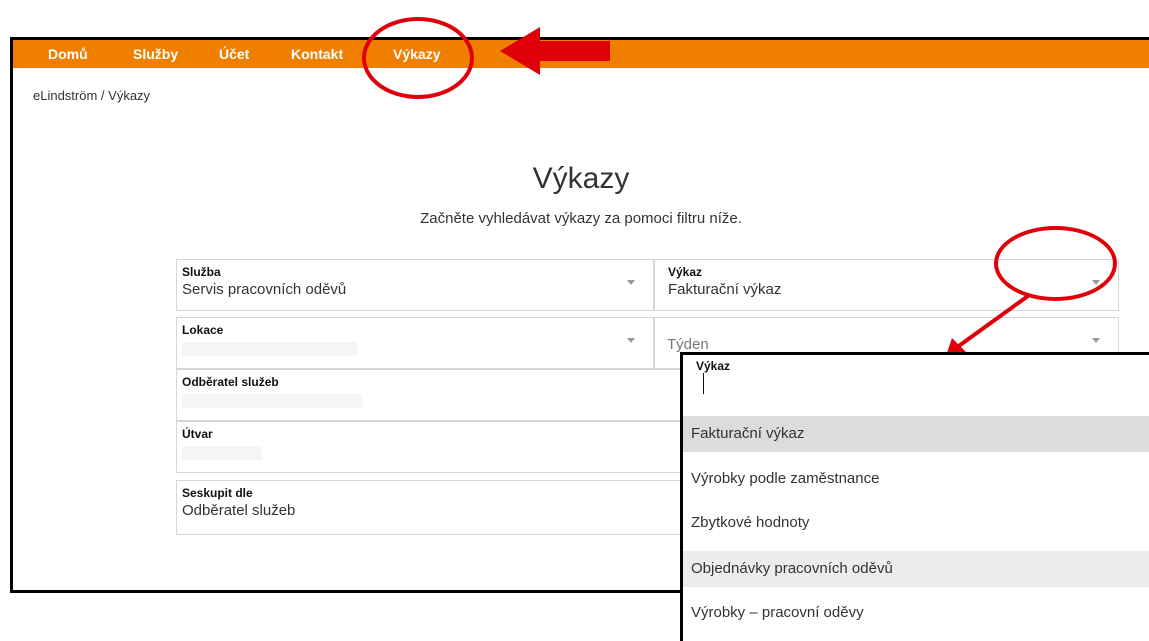 Image resolution: width=1149 pixels, height=641 pixels. What do you see at coordinates (203, 330) in the screenshot?
I see `location-label: Lokace` at bounding box center [203, 330].